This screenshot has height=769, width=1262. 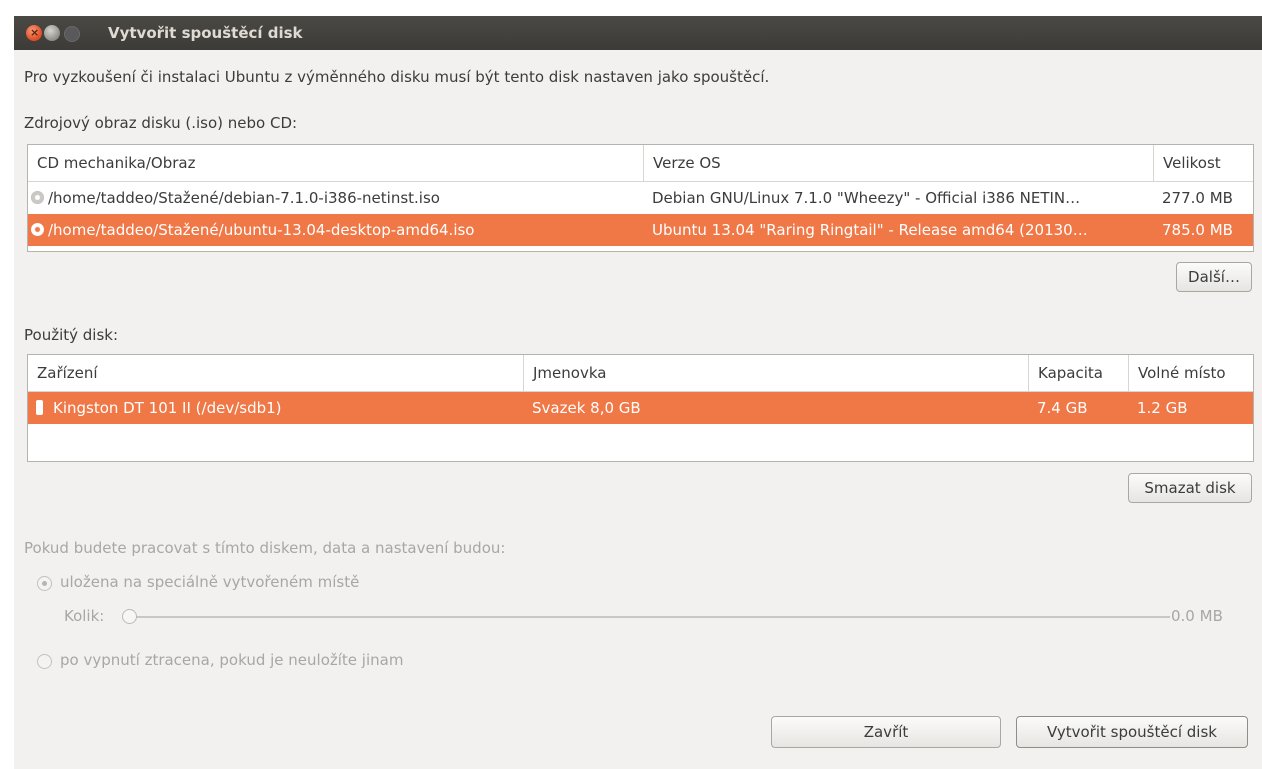 What do you see at coordinates (129, 616) in the screenshot?
I see `persistence-slider-handle` at bounding box center [129, 616].